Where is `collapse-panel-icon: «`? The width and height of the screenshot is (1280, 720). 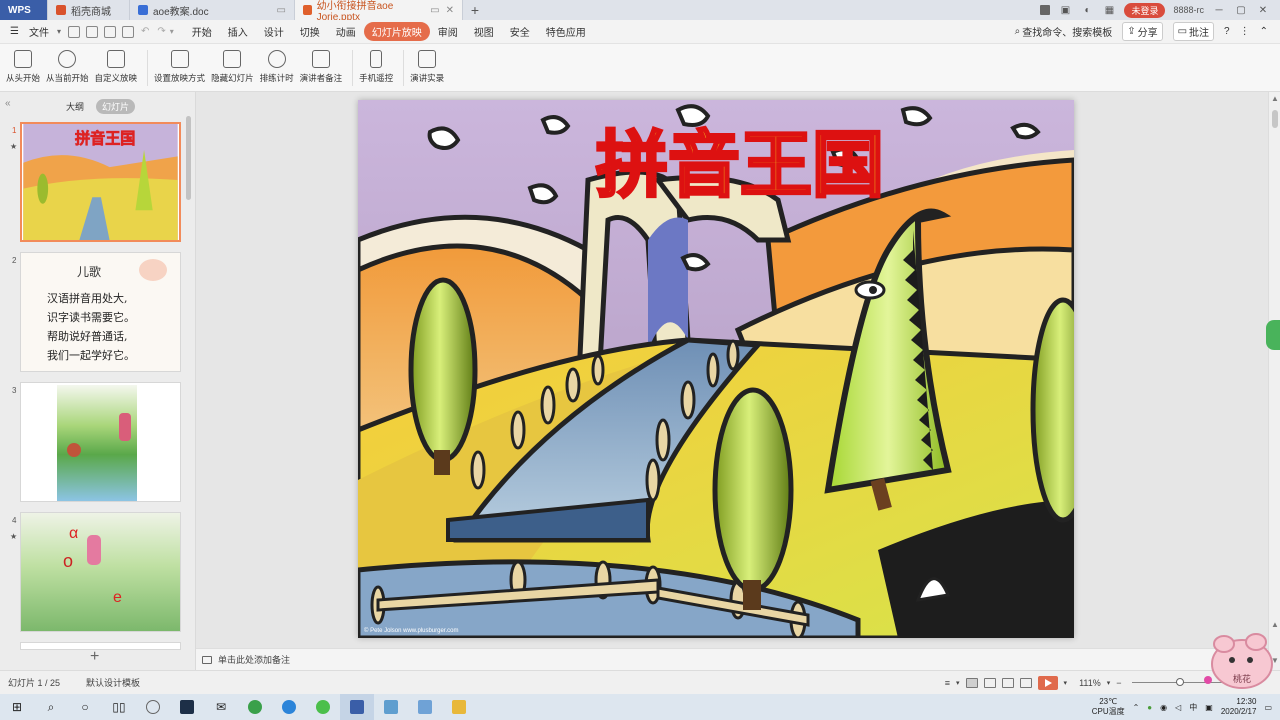 collapse-panel-icon: « is located at coordinates (8, 103).